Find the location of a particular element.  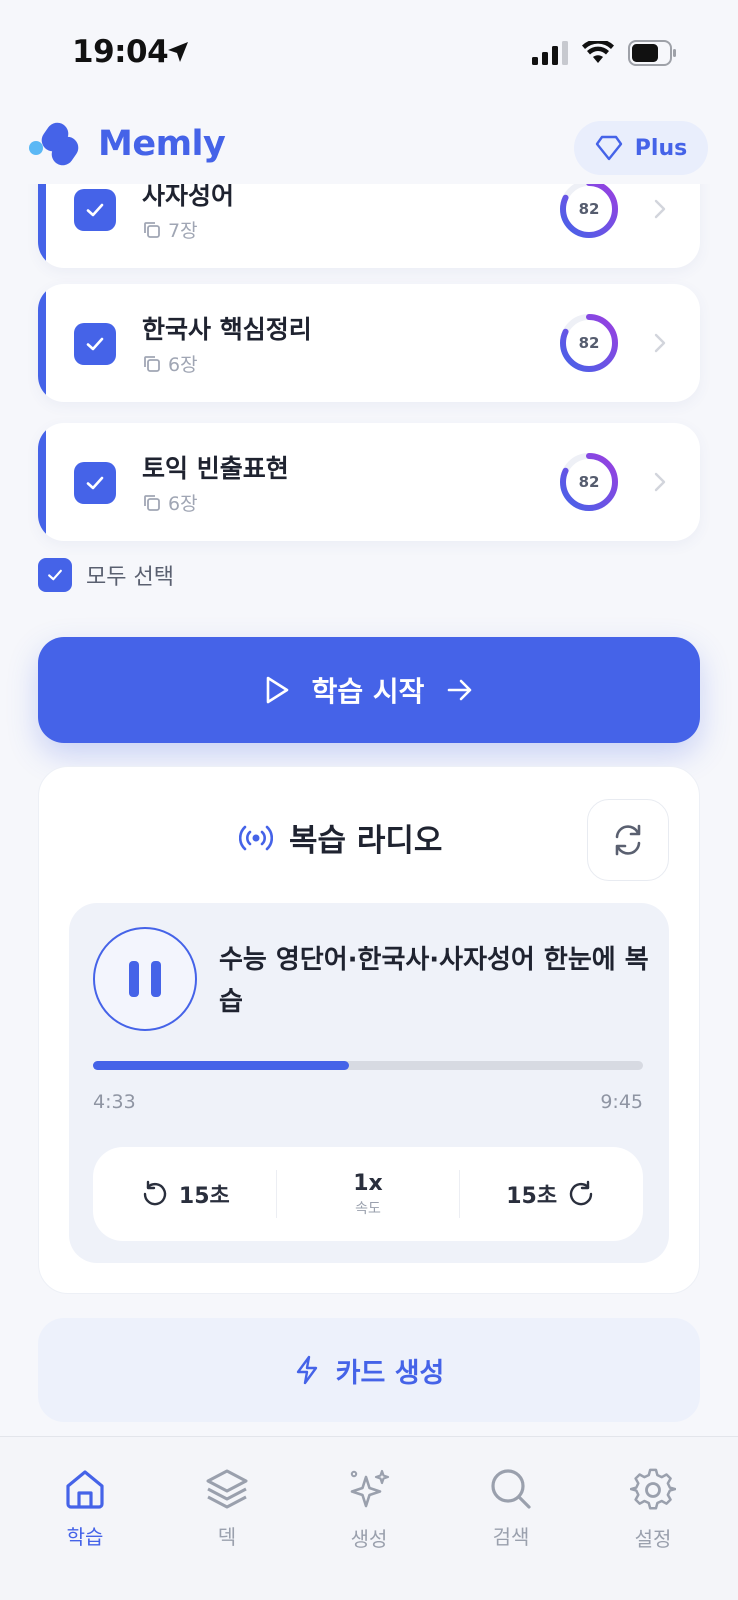

layers-icon is located at coordinates (227, 1489).